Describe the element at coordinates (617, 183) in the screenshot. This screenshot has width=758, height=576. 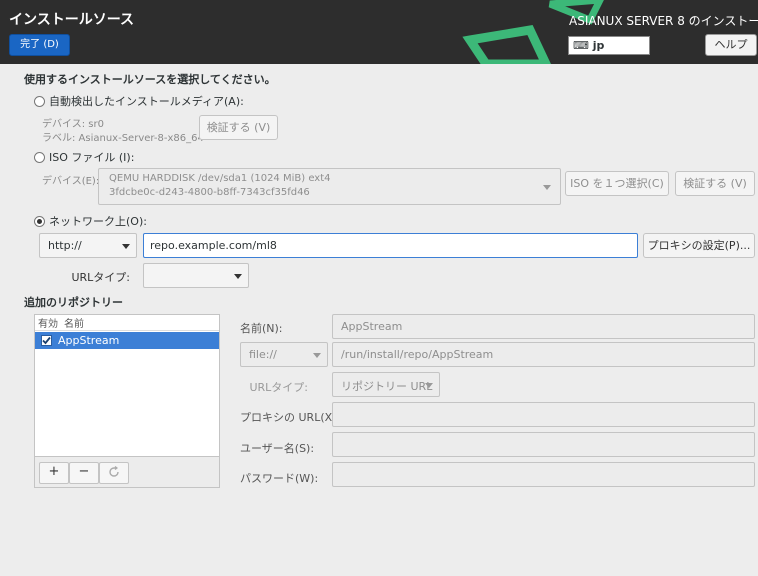
I see `iso-choose-button: ISO を１つ選択(C)` at that location.